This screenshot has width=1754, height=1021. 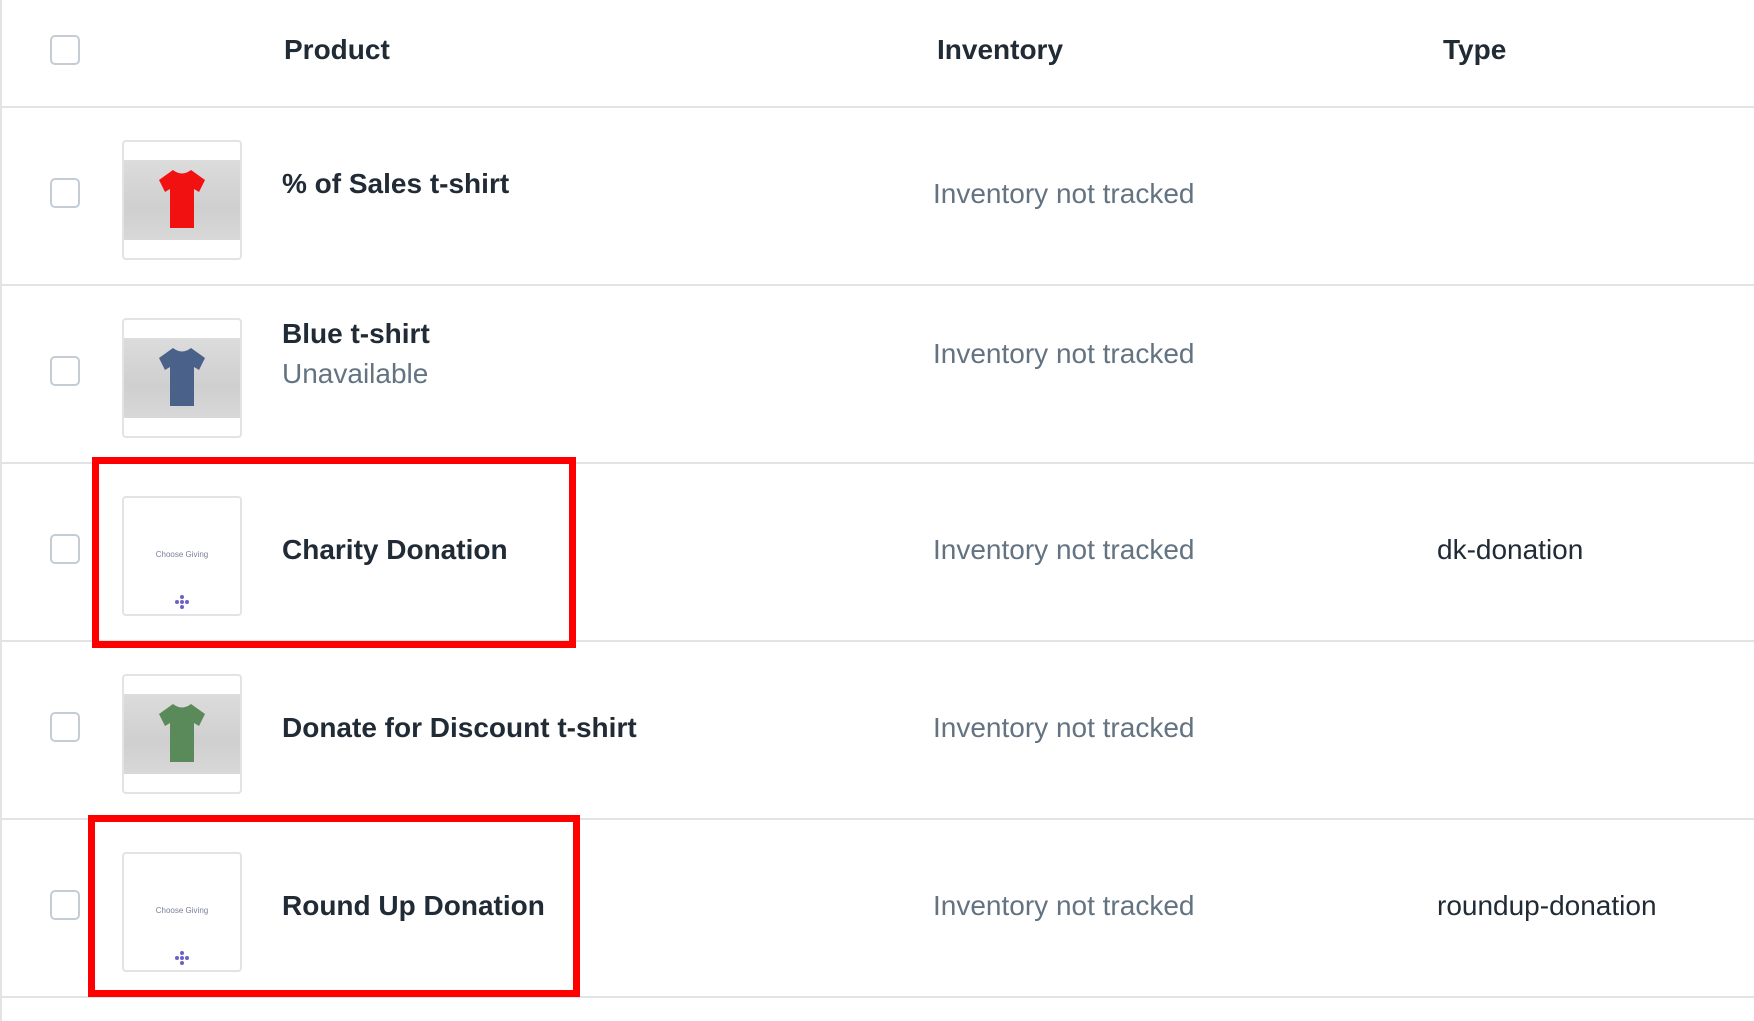 I want to click on column-header-type: Type, so click(x=1474, y=50).